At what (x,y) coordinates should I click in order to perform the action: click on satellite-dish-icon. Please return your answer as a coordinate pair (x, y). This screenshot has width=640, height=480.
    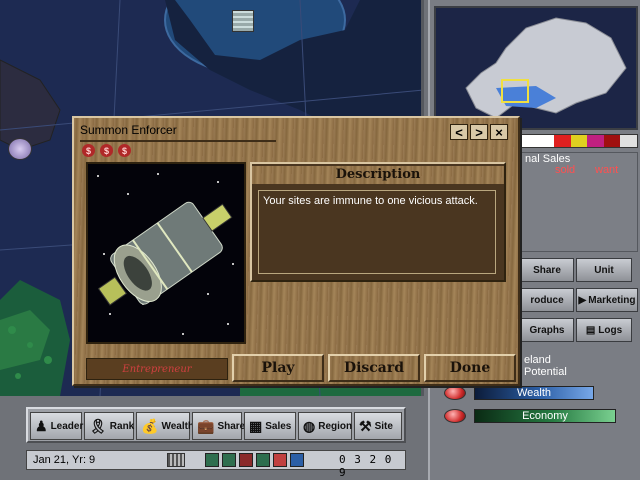
    Looking at the image, I should click on (20, 149).